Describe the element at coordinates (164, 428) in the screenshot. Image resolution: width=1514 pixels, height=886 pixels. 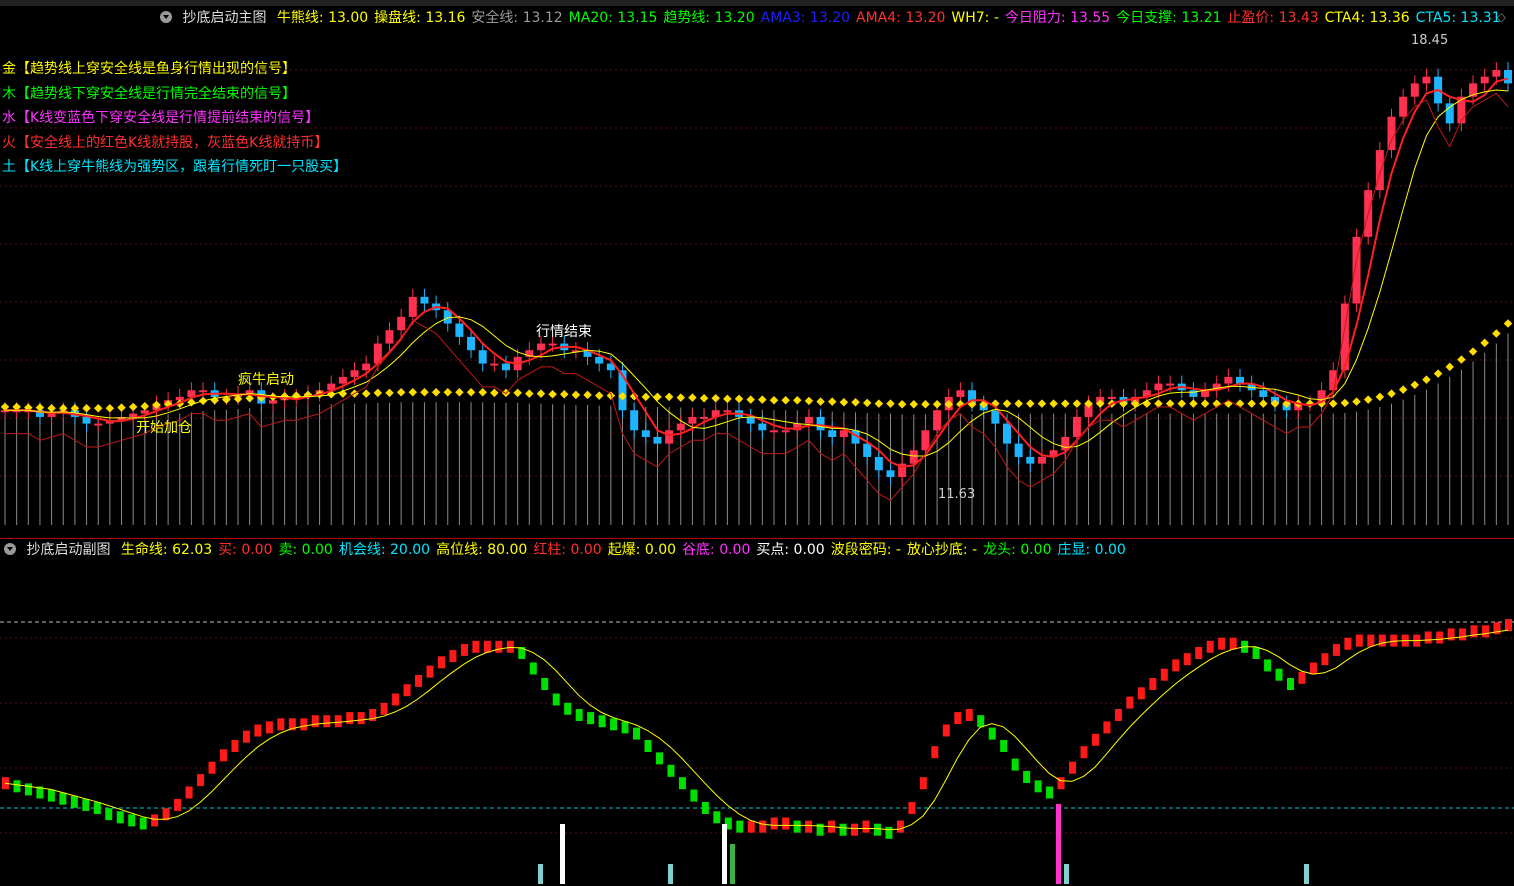
I see `chart-annotation: 开始加仓` at that location.